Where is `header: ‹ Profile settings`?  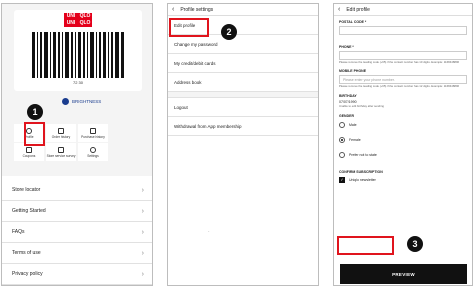
header: ‹ Profile settings is located at coordinates (243, 10).